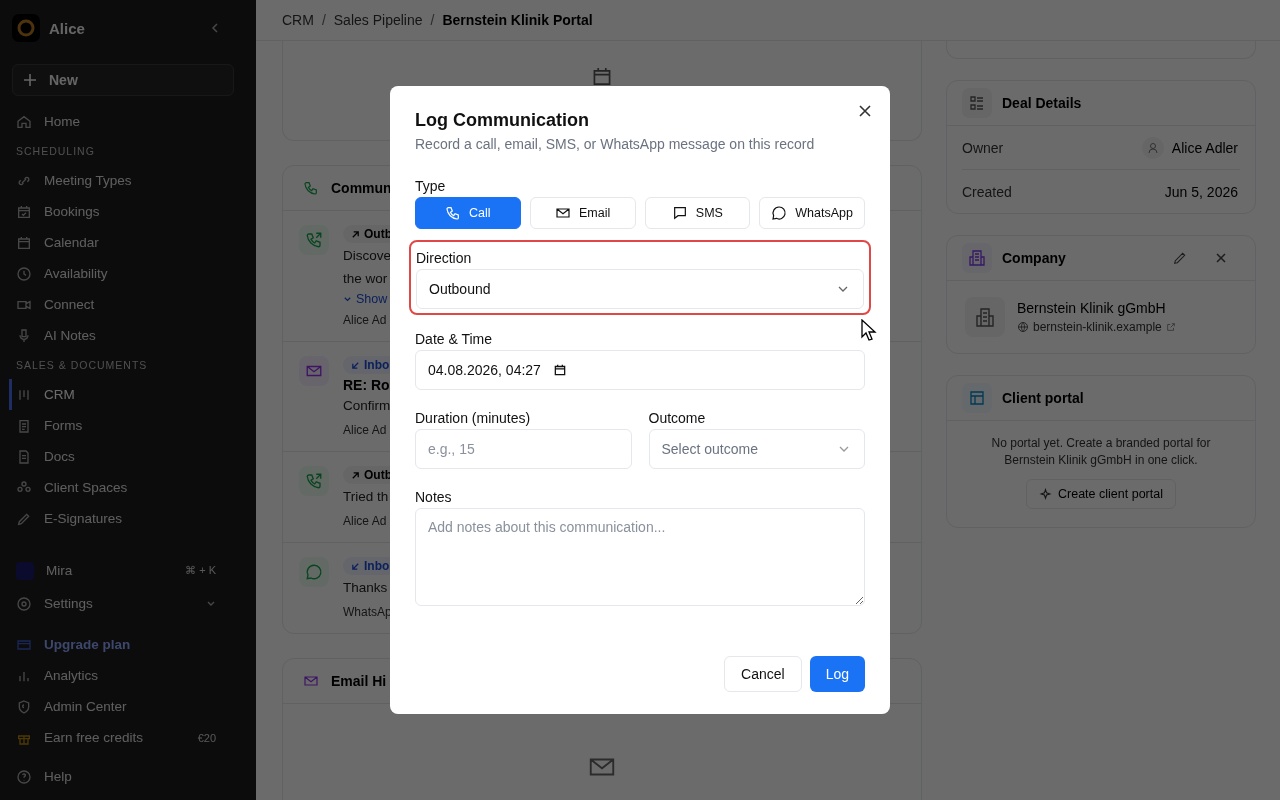 This screenshot has width=1280, height=800. Describe the element at coordinates (763, 674) in the screenshot. I see `cancel-button: Cancel` at that location.